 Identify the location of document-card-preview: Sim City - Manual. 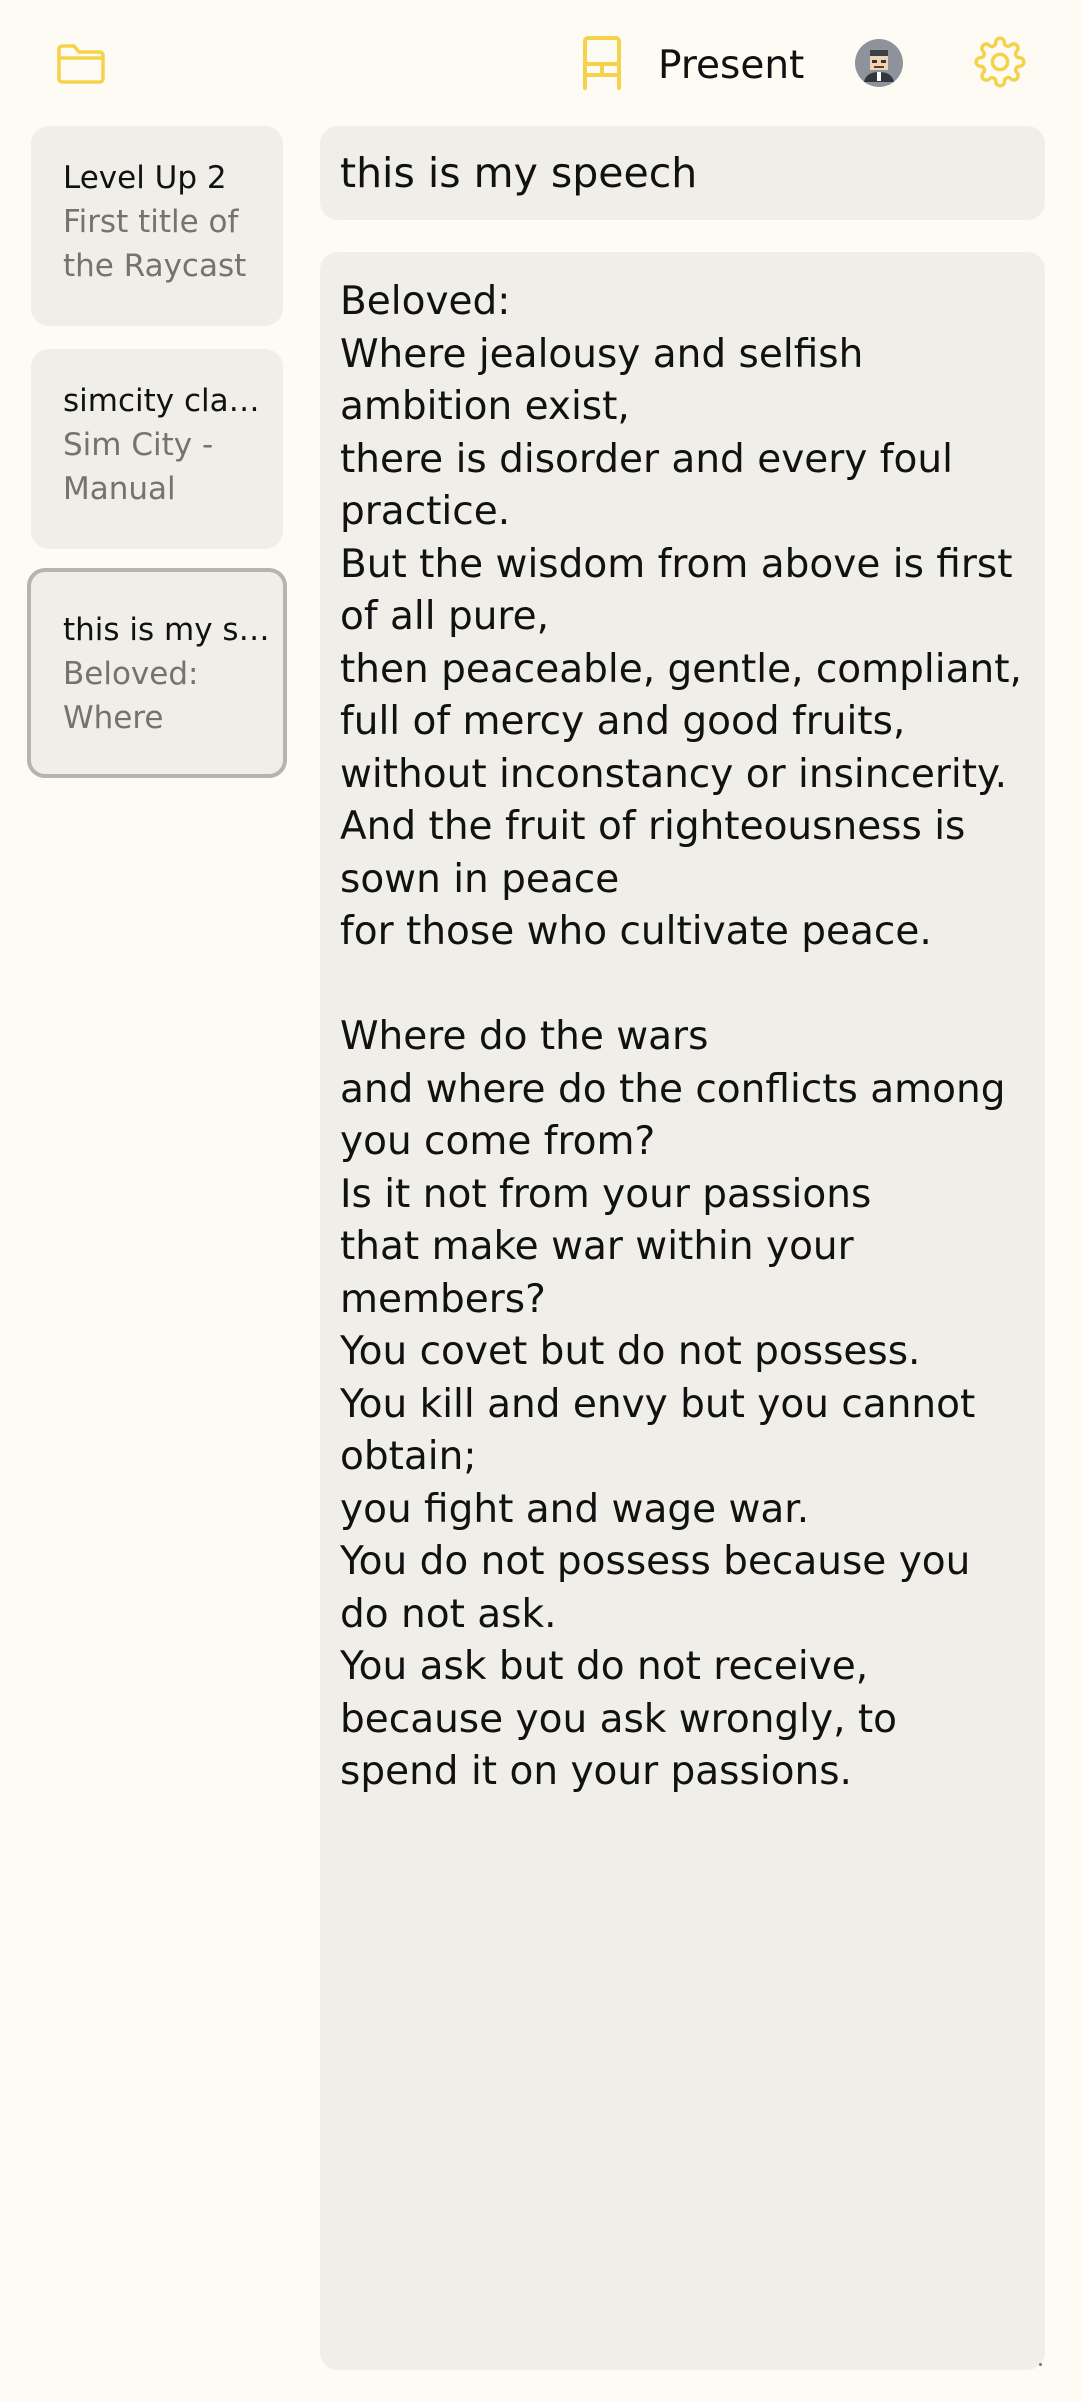
(138, 467).